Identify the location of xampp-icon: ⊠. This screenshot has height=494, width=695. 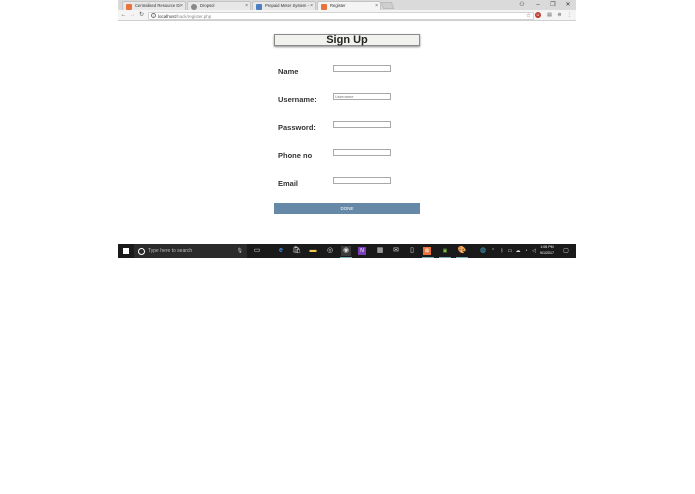
(427, 251).